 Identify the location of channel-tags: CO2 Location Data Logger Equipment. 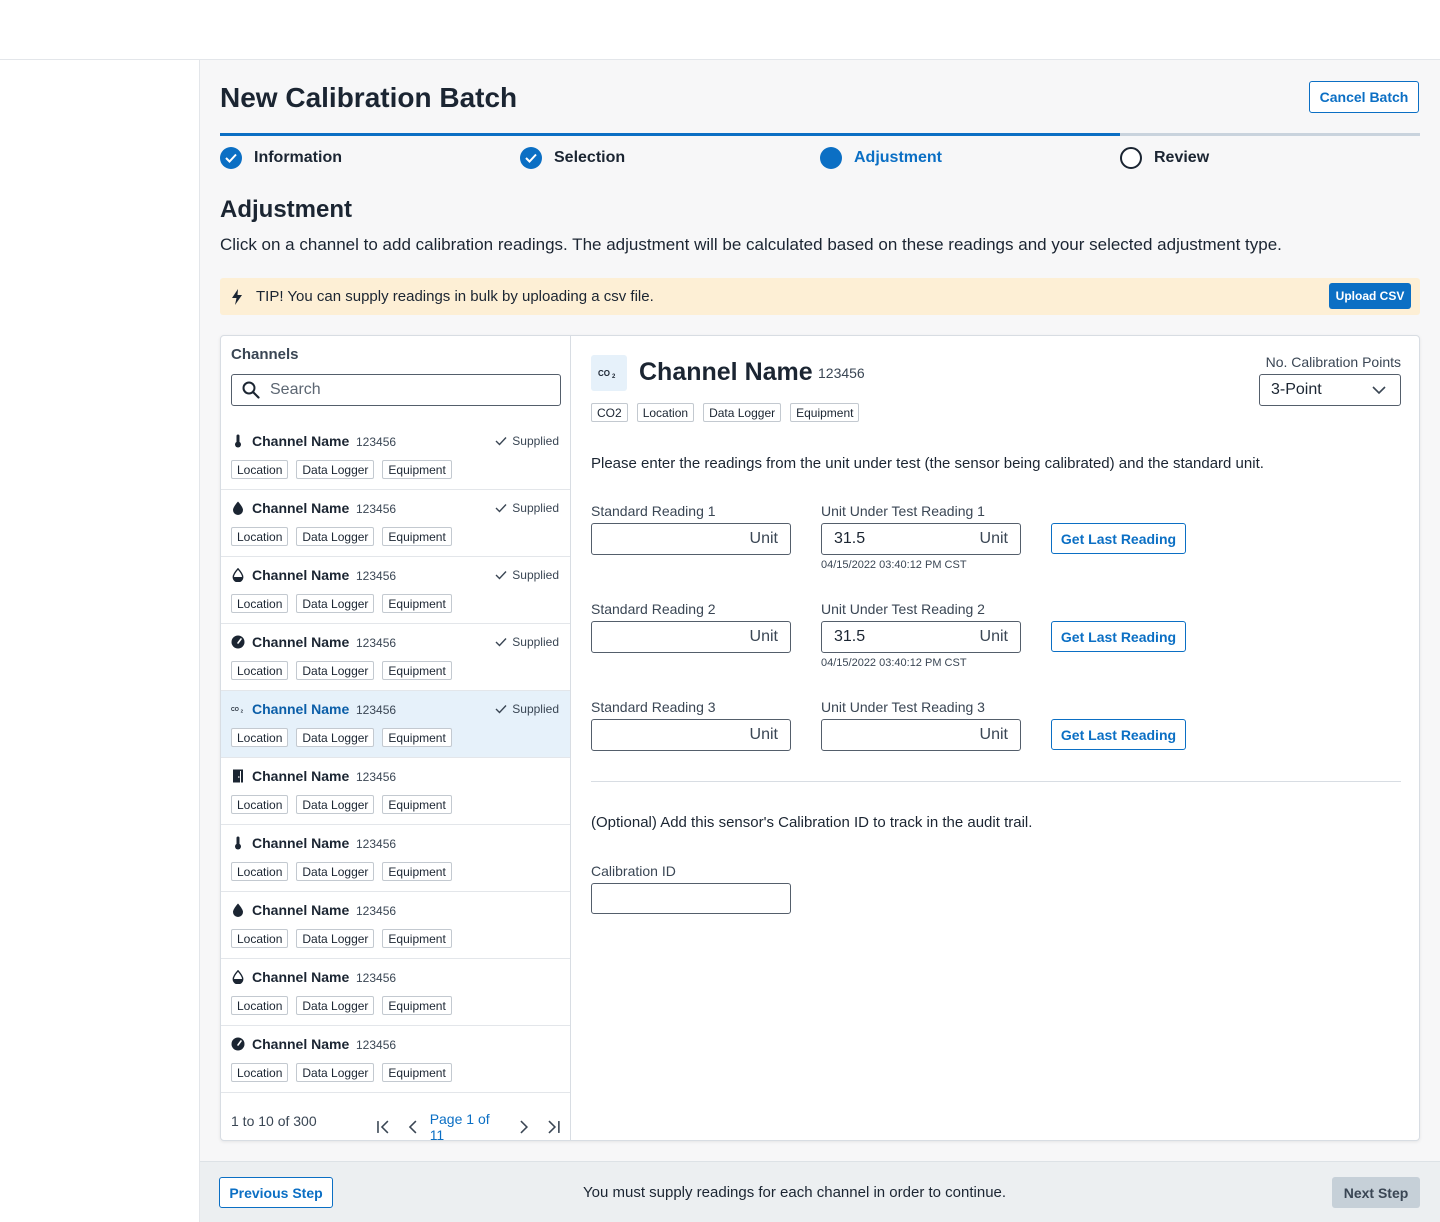
(725, 412).